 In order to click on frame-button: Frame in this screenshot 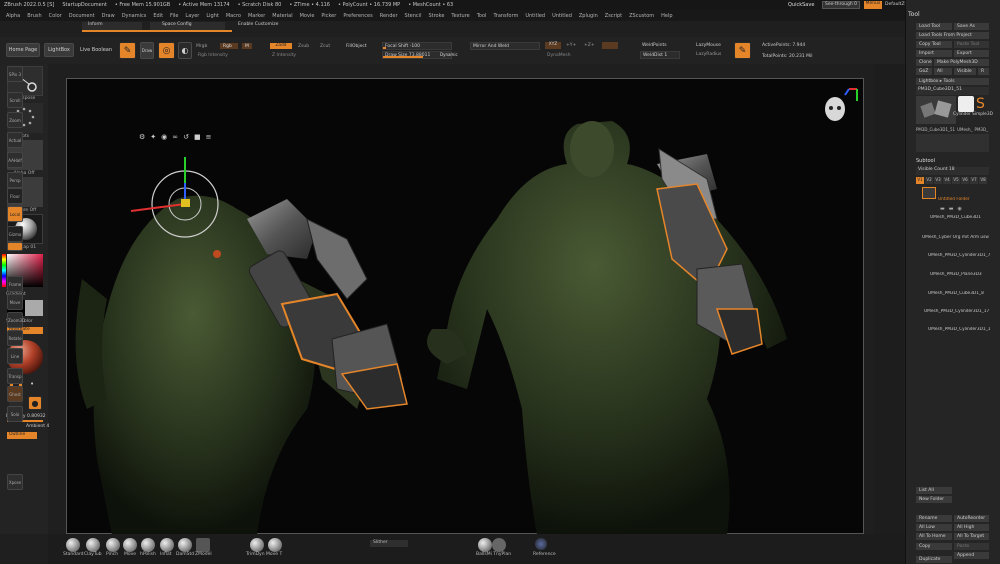, I will do `click(15, 284)`.